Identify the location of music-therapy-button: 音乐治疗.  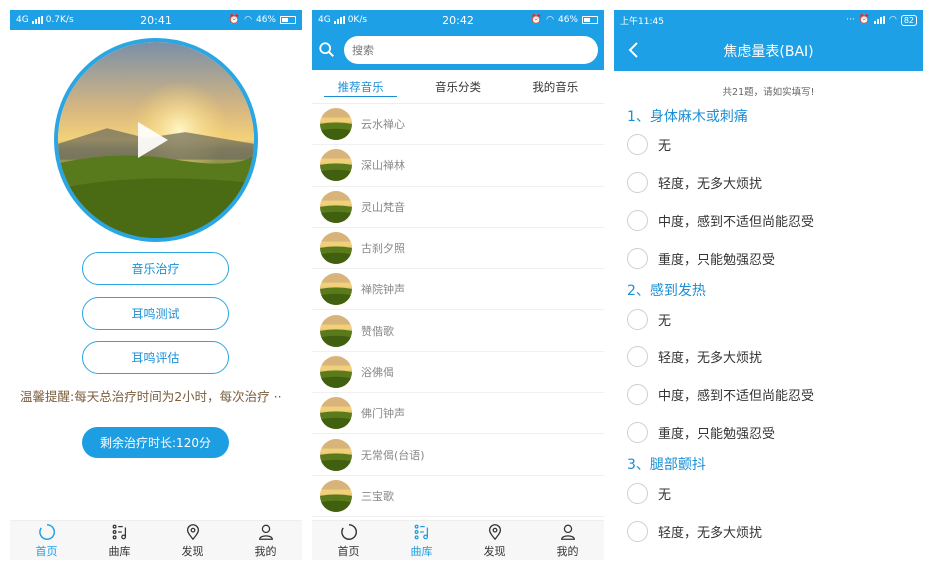
(155, 268).